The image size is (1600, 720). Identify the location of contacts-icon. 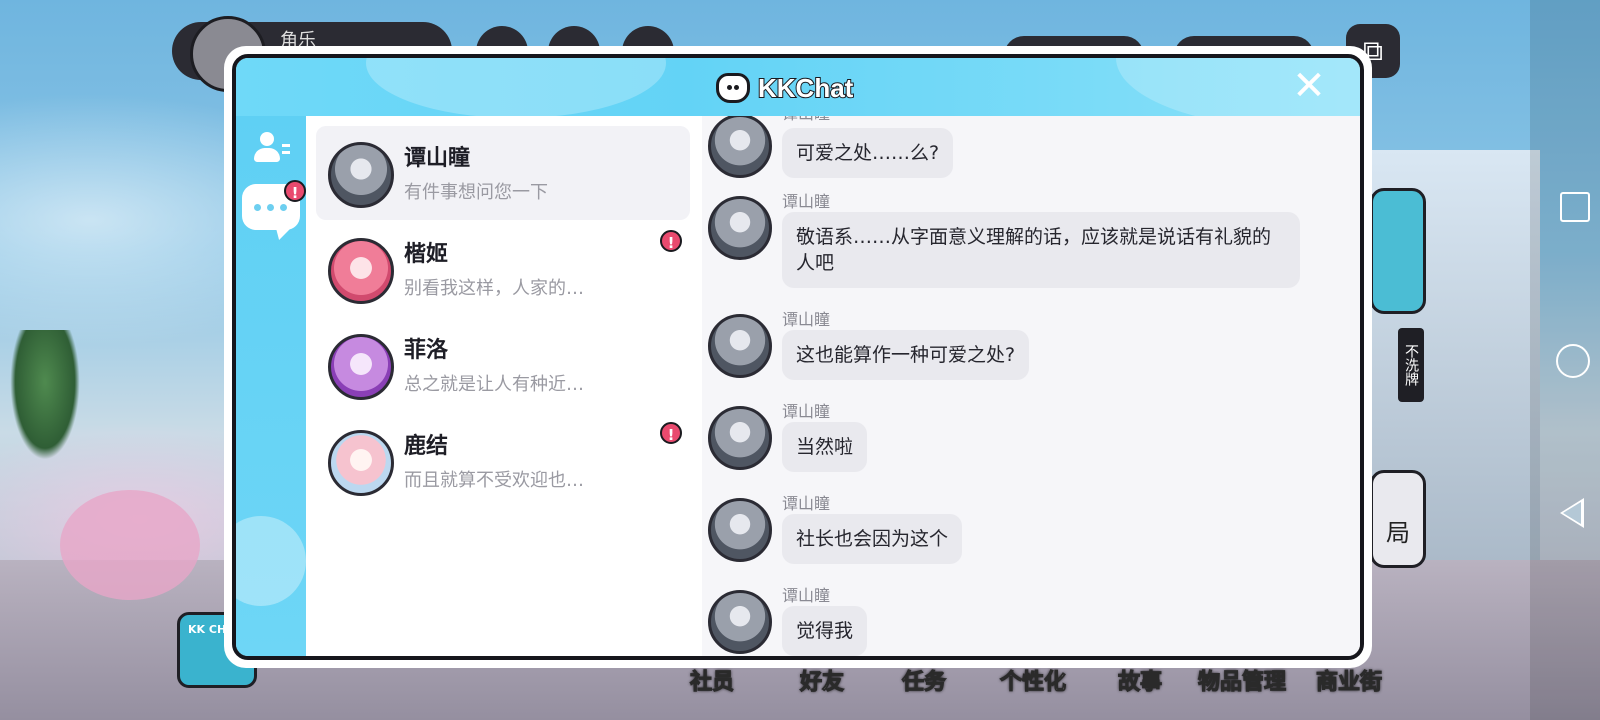
(272, 148).